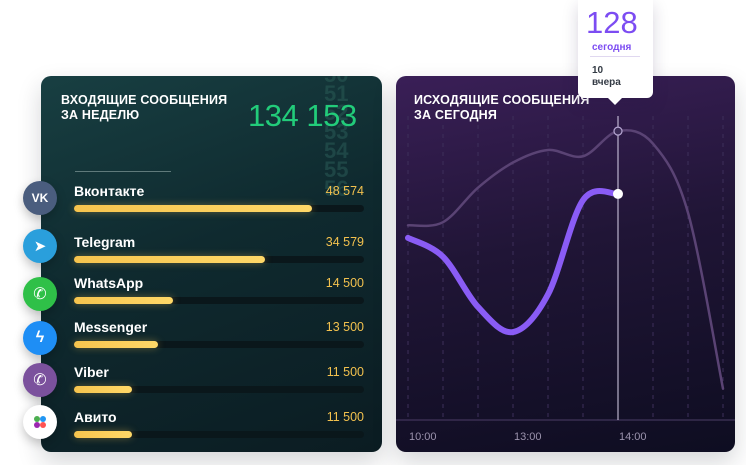 The width and height of the screenshot is (746, 465). I want to click on messenger-icon: ϟ, so click(40, 338).